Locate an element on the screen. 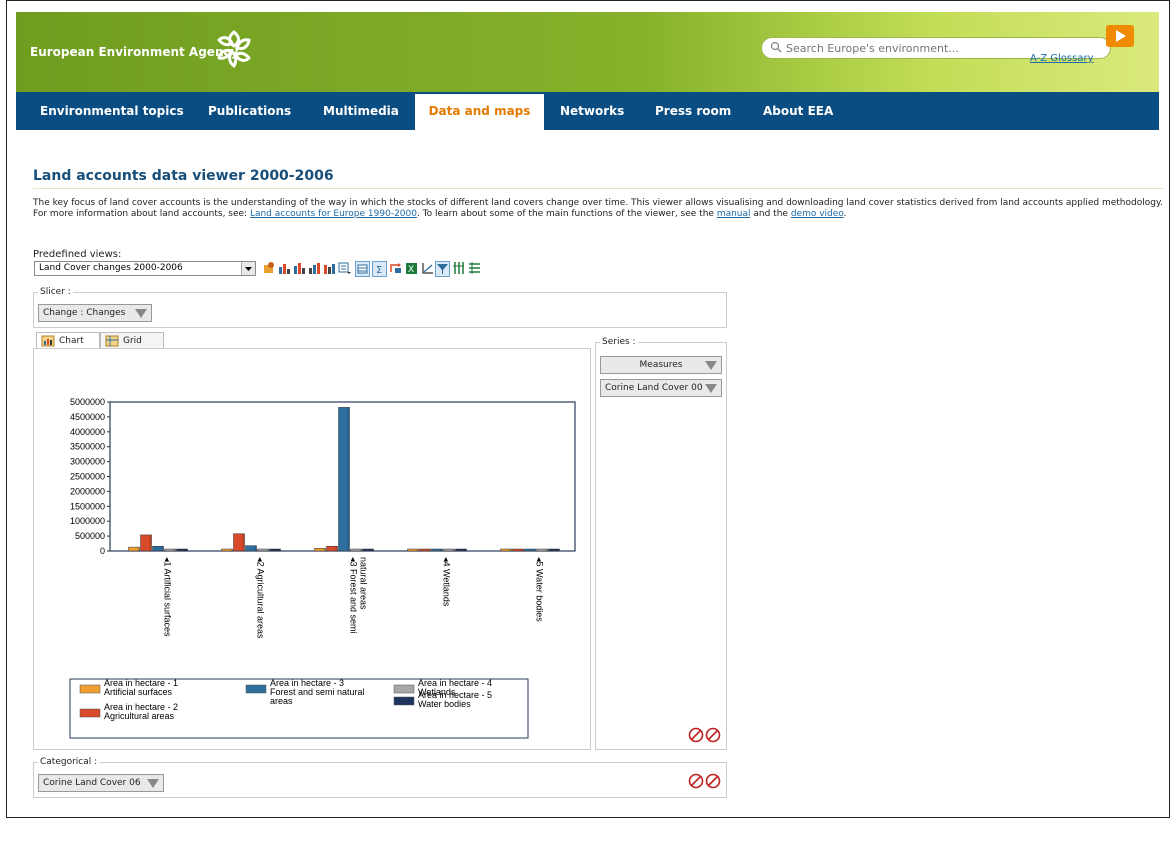  swap-axes-icon is located at coordinates (395, 268).